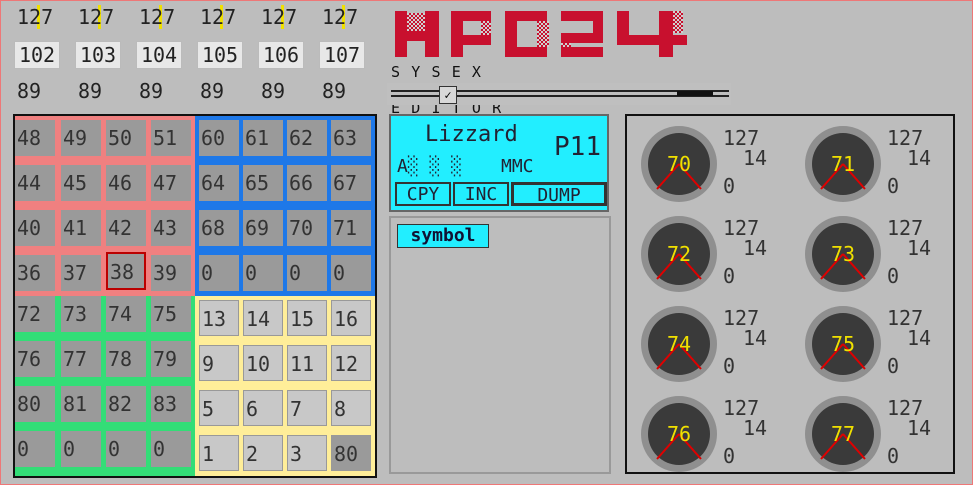  I want to click on knob: 71 127 14 0, so click(870, 167).